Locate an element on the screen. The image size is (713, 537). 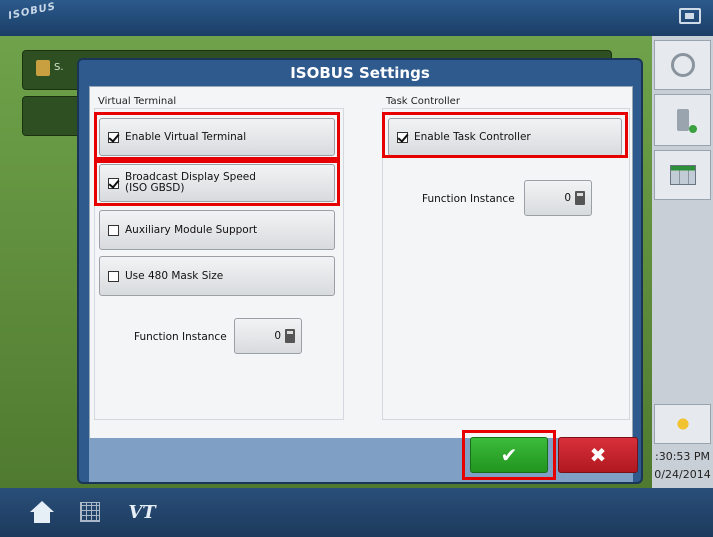
auxiliary-module-support-checkbox: Auxiliary Module Support is located at coordinates (217, 230).